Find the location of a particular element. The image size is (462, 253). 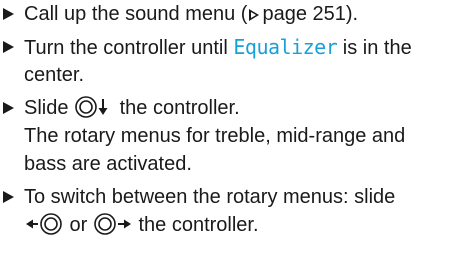

instruction-step-1: Call up the sound menu (page 251). is located at coordinates (231, 14).